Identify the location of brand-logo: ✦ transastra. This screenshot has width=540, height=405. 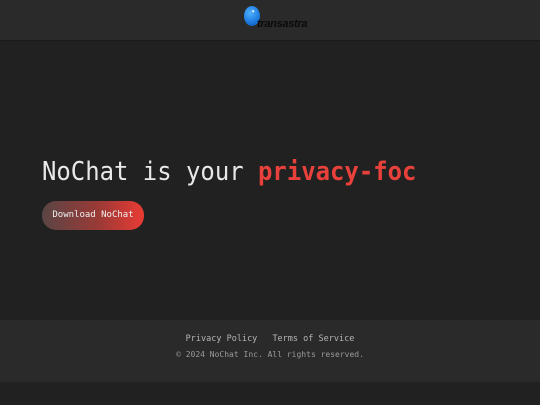
(276, 20).